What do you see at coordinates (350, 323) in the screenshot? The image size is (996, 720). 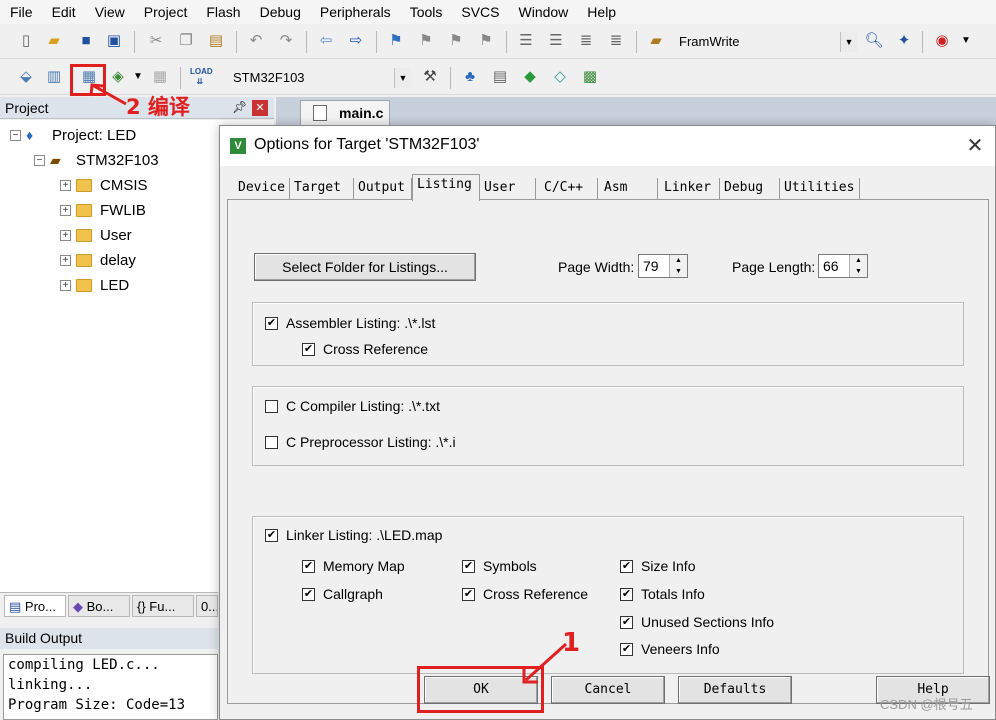 I see `assembler-listing-checkbox: ✔ Assembler Listing: .\*.lst` at bounding box center [350, 323].